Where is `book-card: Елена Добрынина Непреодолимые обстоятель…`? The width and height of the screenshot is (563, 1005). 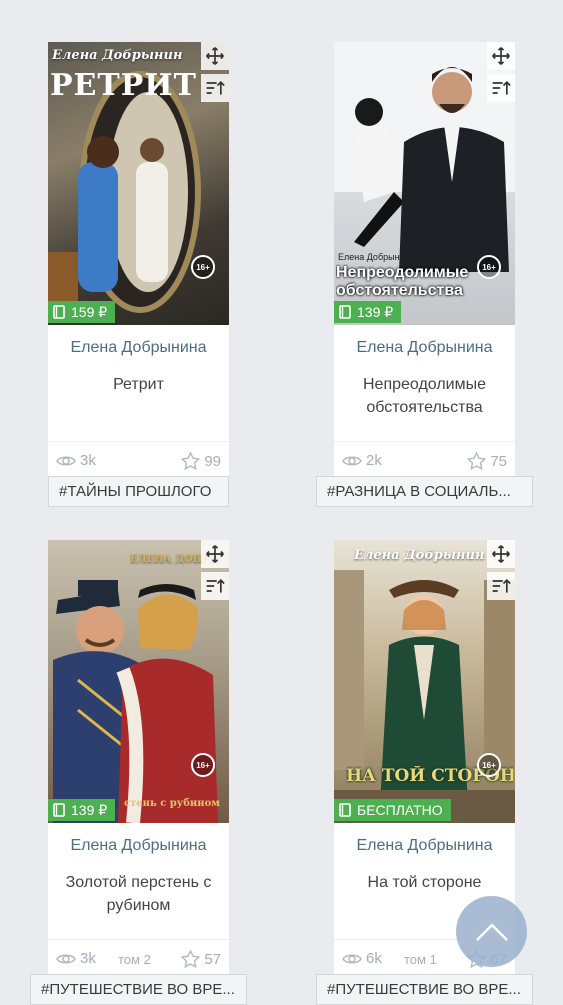 book-card: Елена Добрынина Непреодолимые обстоятель… is located at coordinates (424, 262).